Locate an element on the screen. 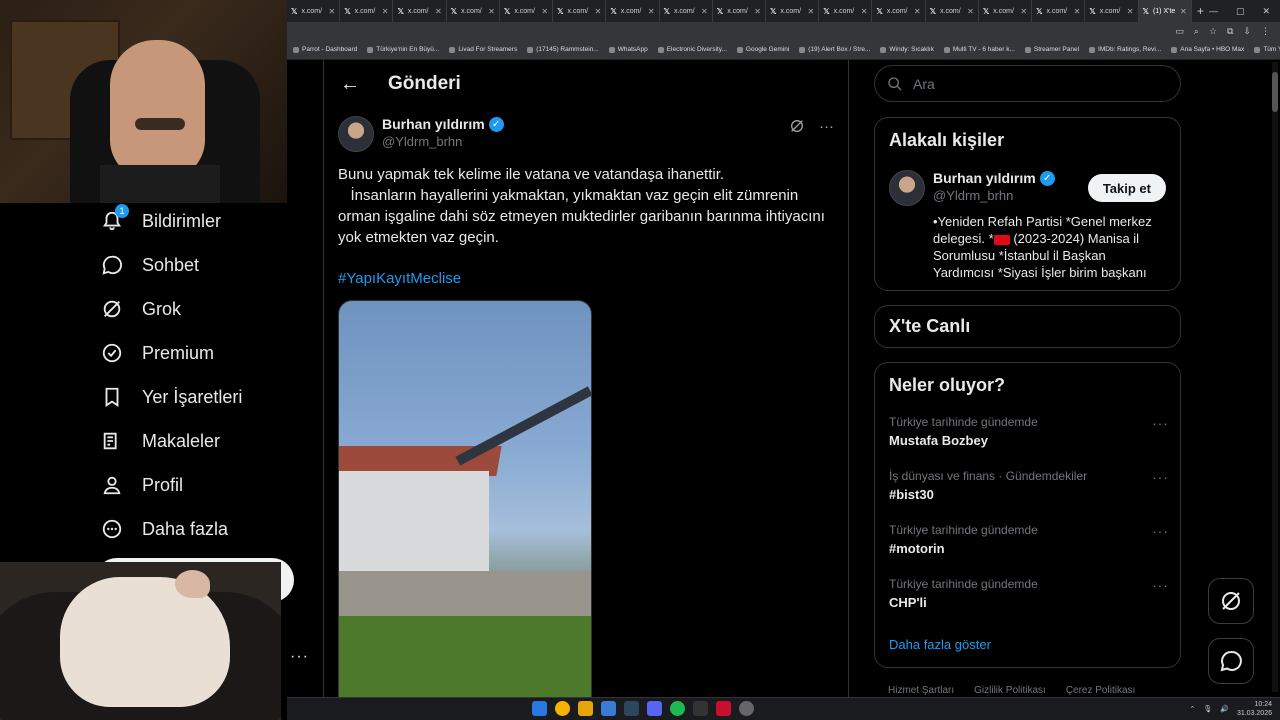 The height and width of the screenshot is (720, 1280). show-more-link: Daha fazla göster is located at coordinates (940, 644).